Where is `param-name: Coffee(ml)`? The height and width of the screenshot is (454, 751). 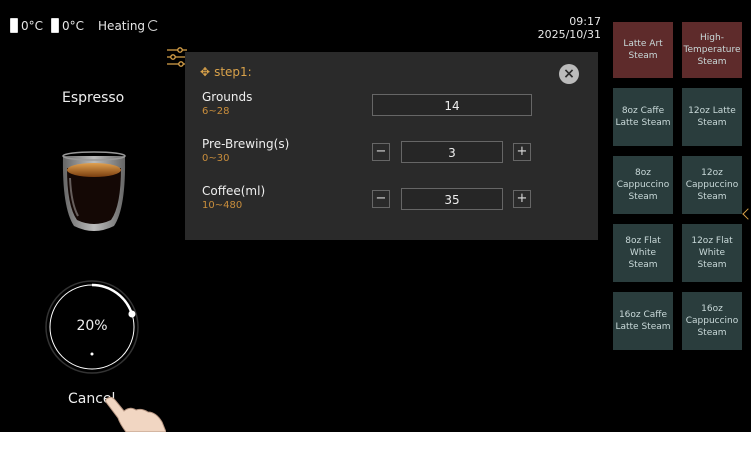
param-name: Coffee(ml) is located at coordinates (234, 191).